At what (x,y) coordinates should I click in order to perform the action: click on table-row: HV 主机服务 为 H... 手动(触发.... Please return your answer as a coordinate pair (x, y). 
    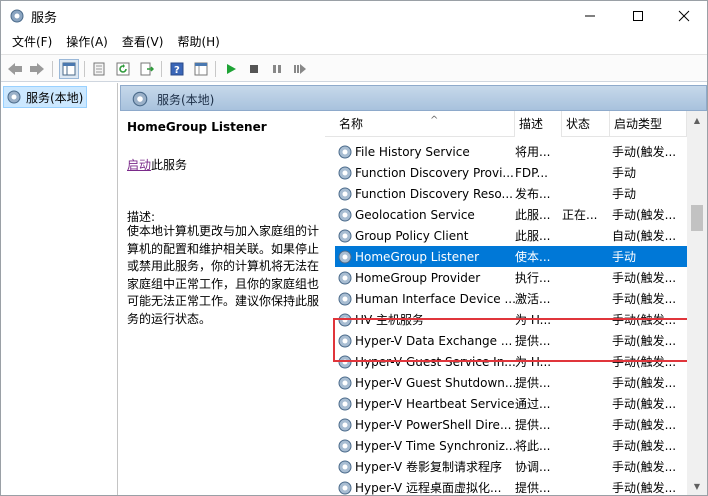
    Looking at the image, I should click on (511, 319).